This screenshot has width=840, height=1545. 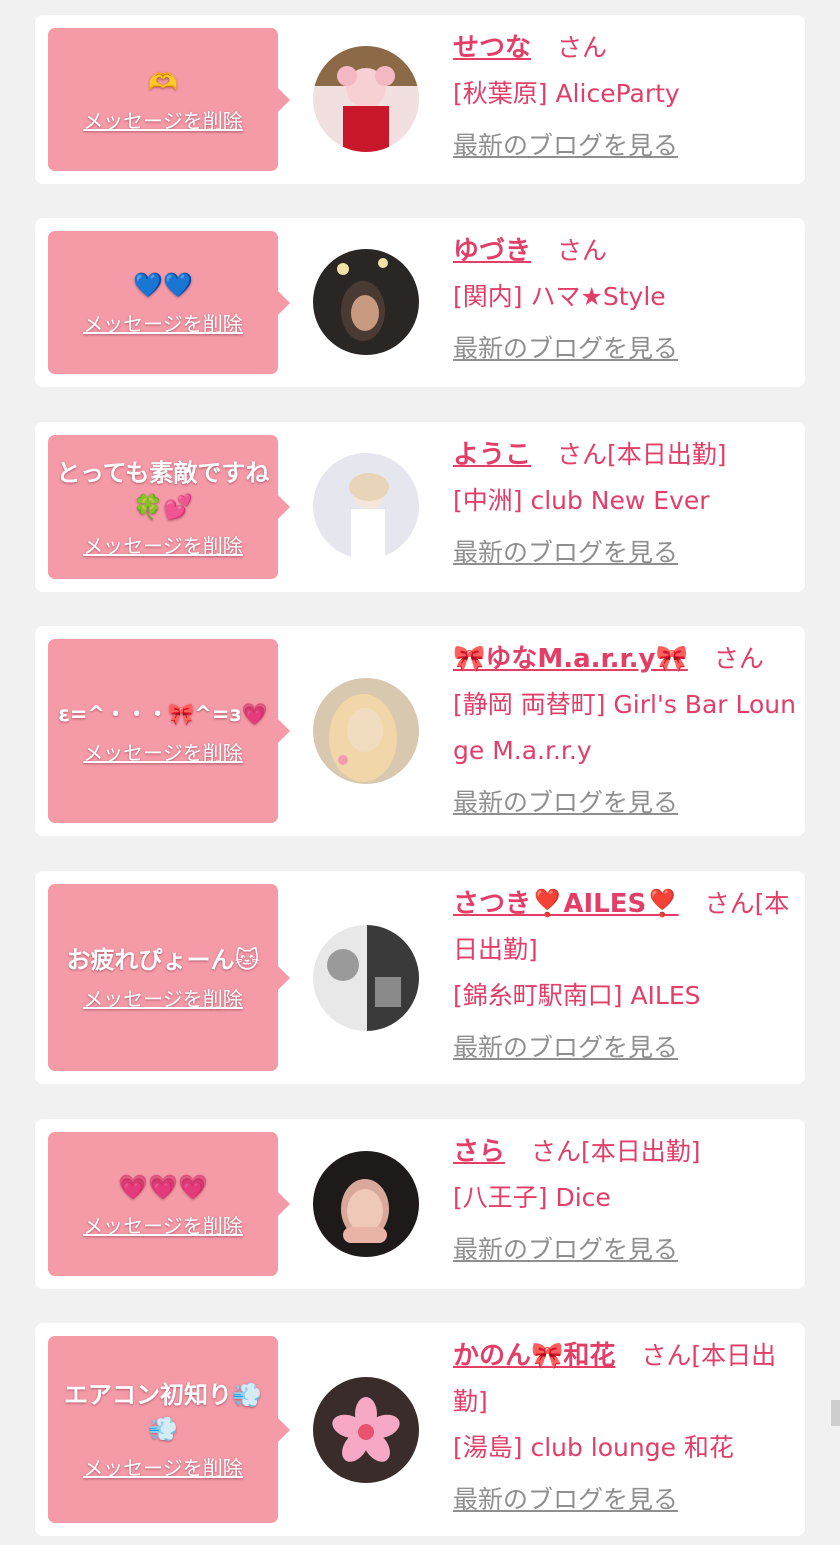 I want to click on message-text: ε=^・・・🎀^=з💗, so click(x=163, y=713).